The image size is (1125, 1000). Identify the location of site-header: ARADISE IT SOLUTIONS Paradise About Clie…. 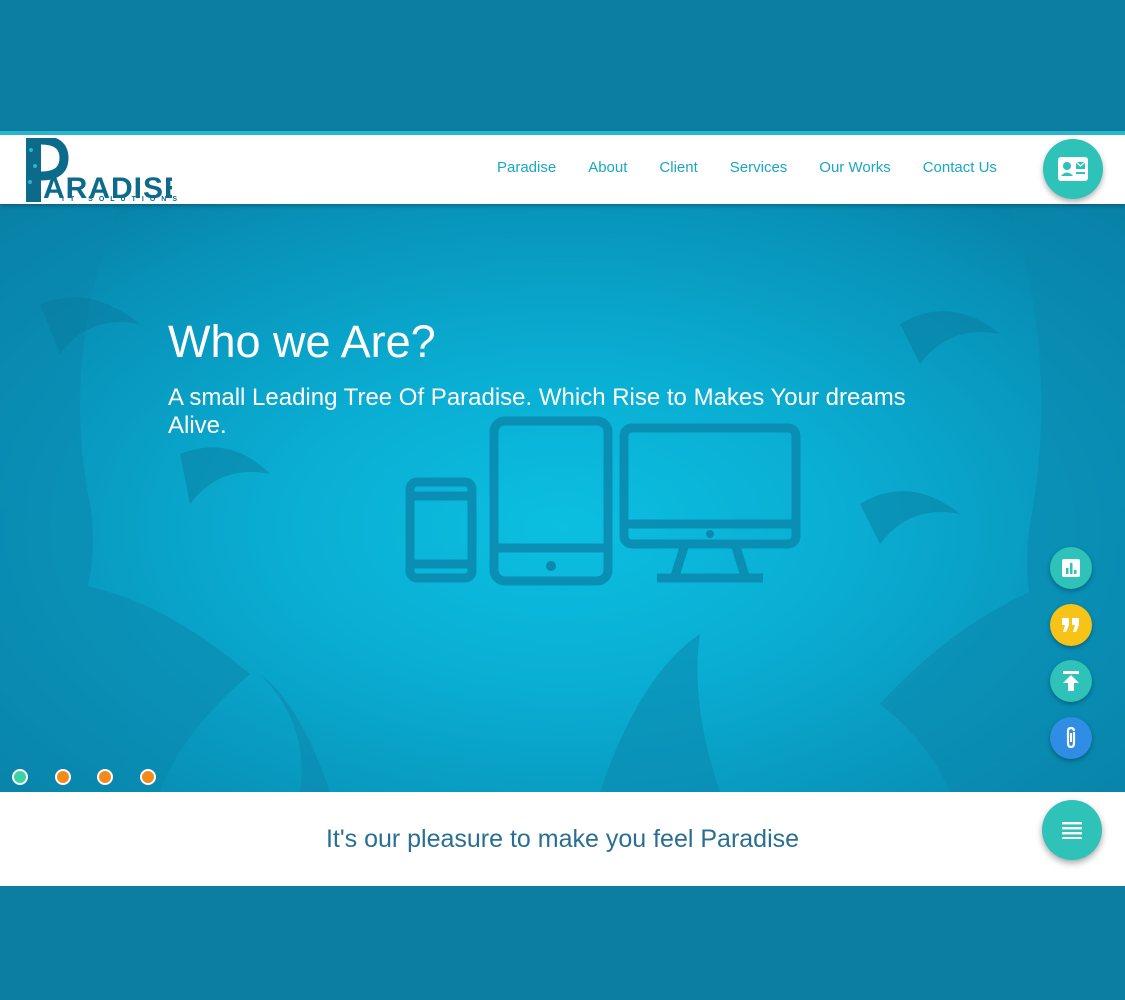
(562, 168).